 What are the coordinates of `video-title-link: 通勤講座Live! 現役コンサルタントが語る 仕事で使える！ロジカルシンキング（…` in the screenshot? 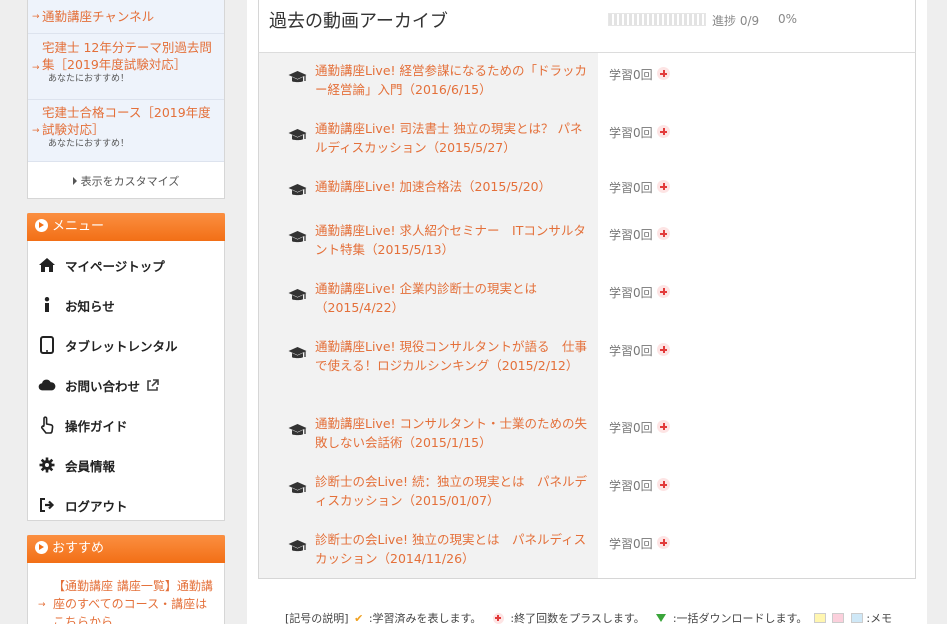 It's located at (453, 356).